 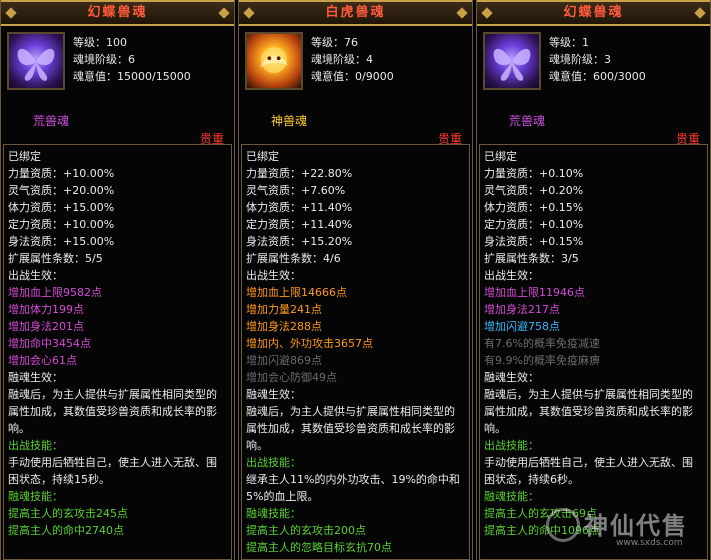 I want to click on fuse-skill: 提高主人的玄攻击200点, so click(x=306, y=530).